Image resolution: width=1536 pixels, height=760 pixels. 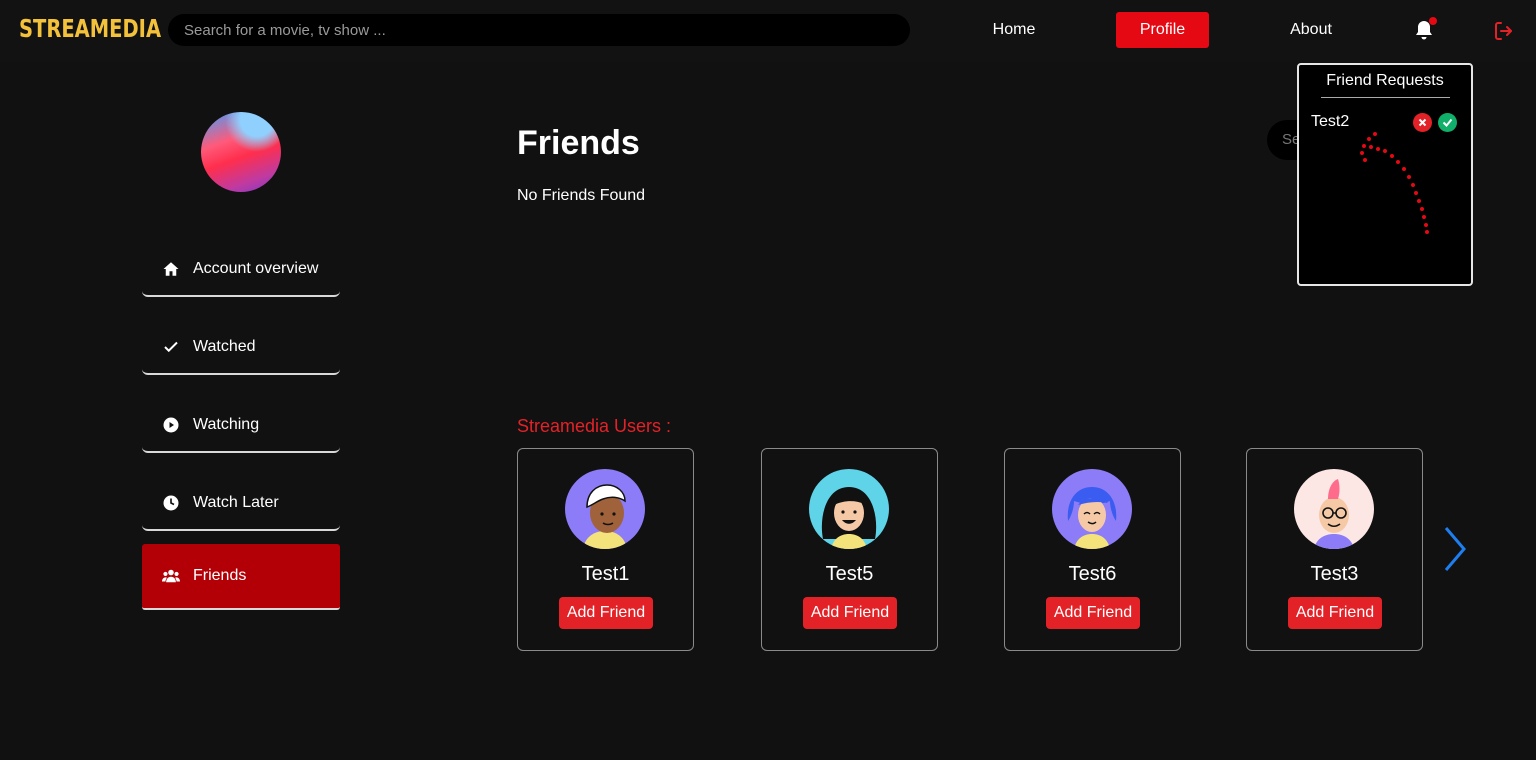 What do you see at coordinates (1455, 549) in the screenshot?
I see `carousel-next-arrow` at bounding box center [1455, 549].